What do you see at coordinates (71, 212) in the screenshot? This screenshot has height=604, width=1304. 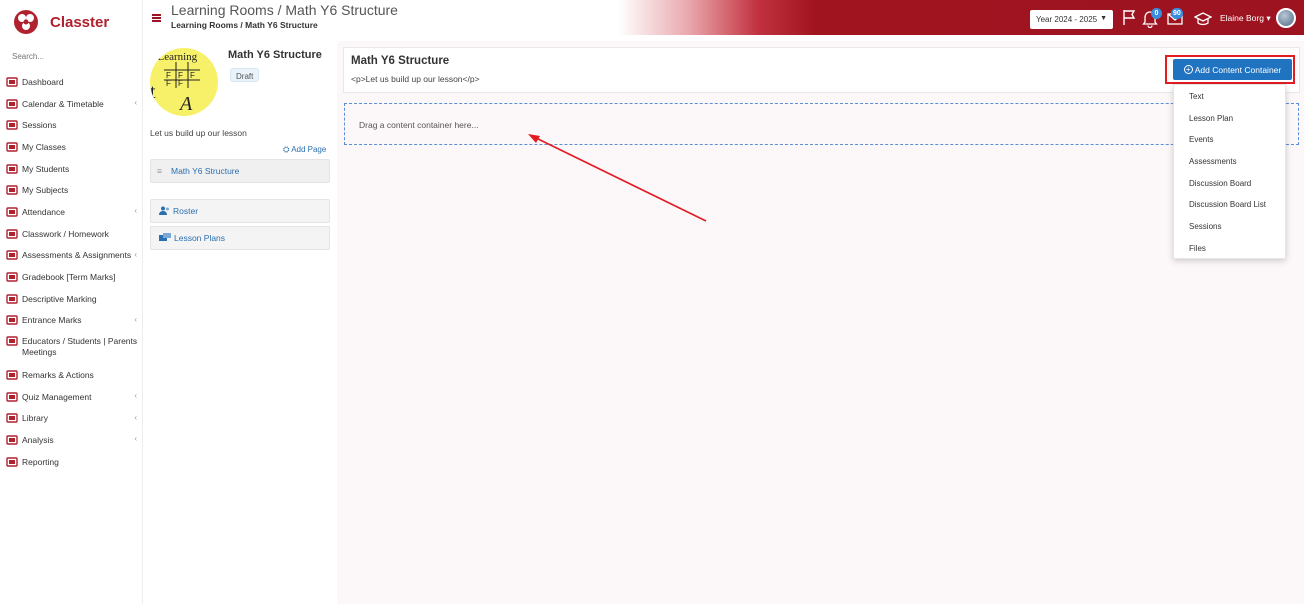 I see `sidebar-item: Attendance ‹` at bounding box center [71, 212].